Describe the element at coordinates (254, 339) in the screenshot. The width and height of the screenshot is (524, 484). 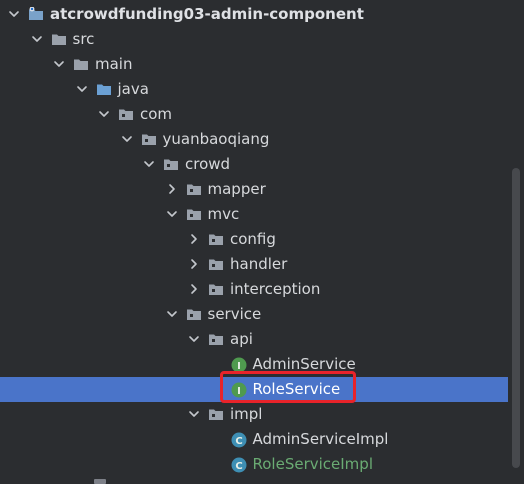
I see `tree-node-api: api` at that location.